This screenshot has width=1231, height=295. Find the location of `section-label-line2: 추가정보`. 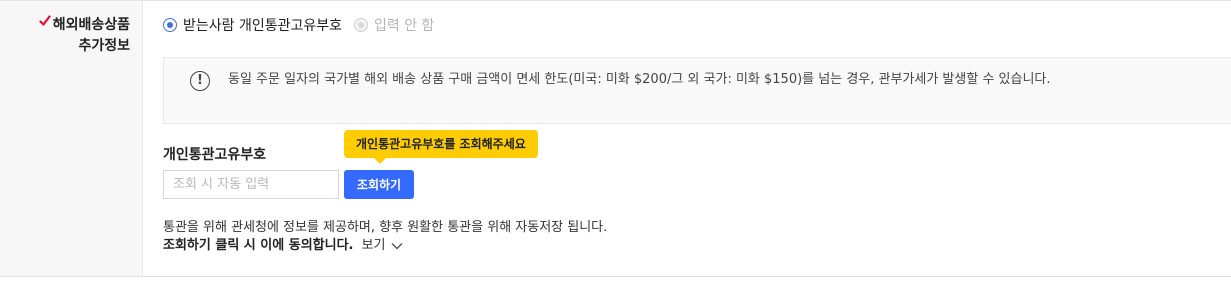

section-label-line2: 추가정보 is located at coordinates (104, 46).